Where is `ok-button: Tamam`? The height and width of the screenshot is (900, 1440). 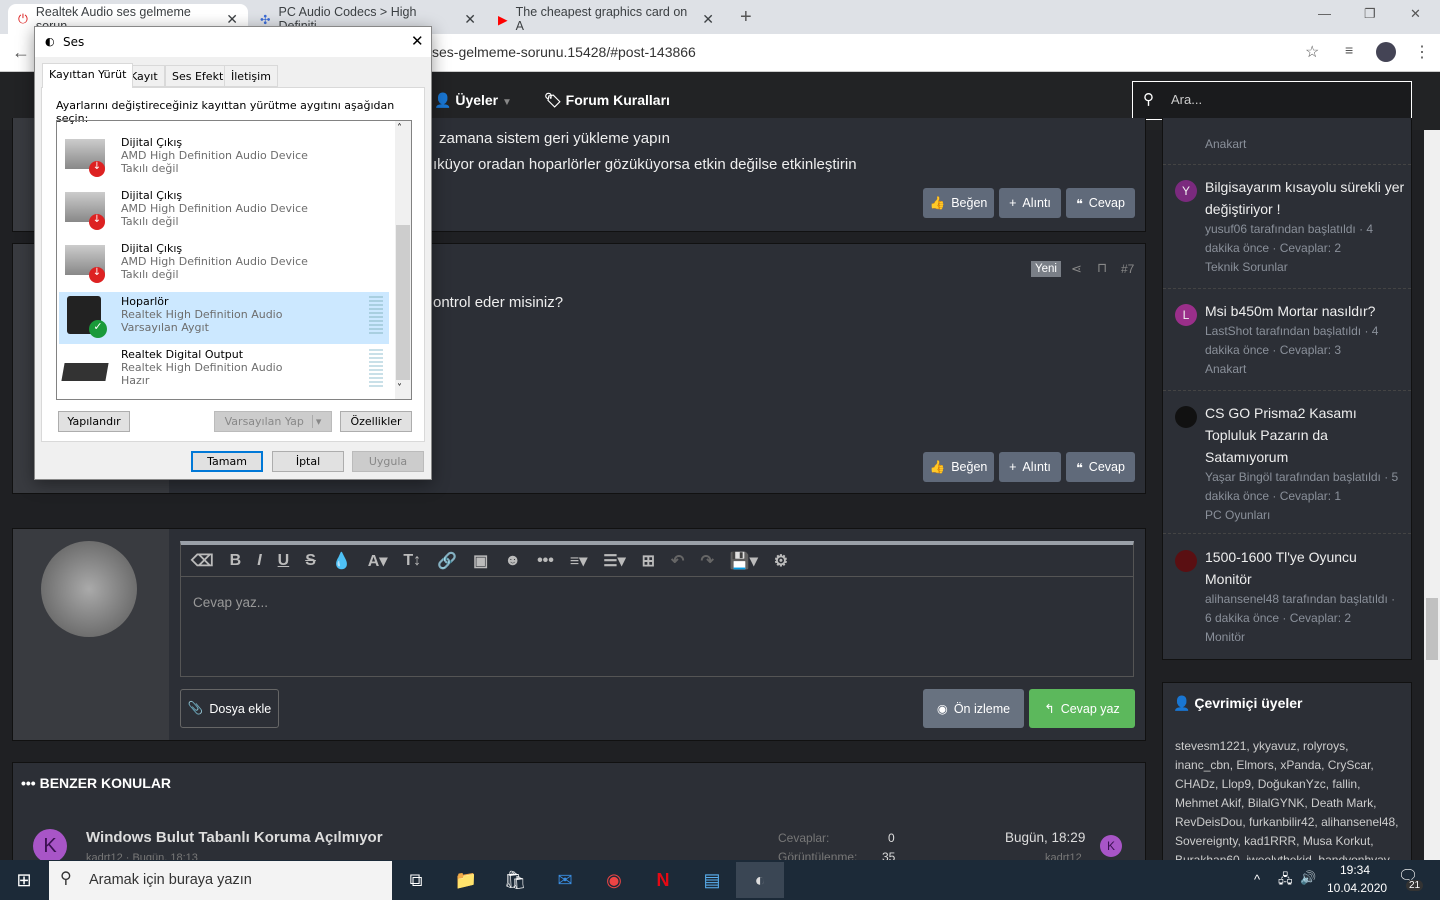
ok-button: Tamam is located at coordinates (227, 461).